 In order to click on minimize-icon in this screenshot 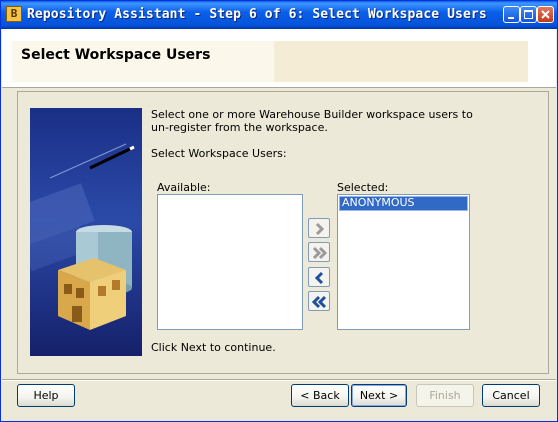, I will do `click(511, 18)`.